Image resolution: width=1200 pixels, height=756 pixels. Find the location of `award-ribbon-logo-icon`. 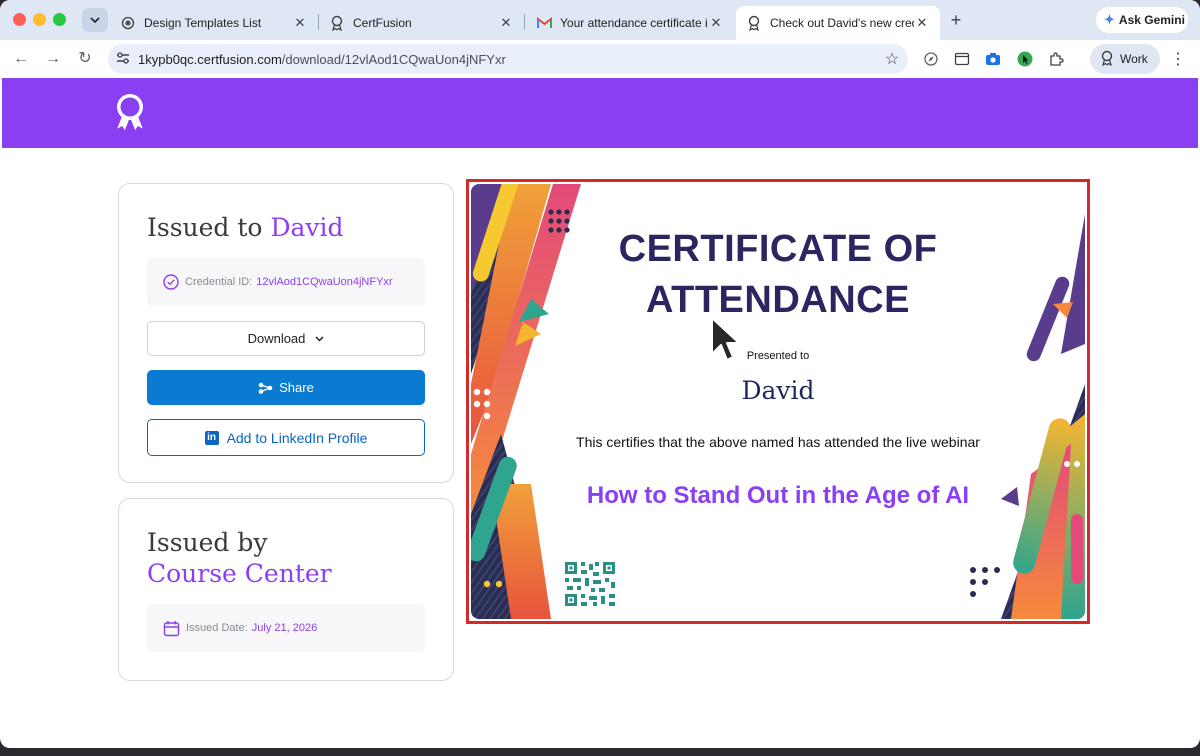

award-ribbon-logo-icon is located at coordinates (130, 113).